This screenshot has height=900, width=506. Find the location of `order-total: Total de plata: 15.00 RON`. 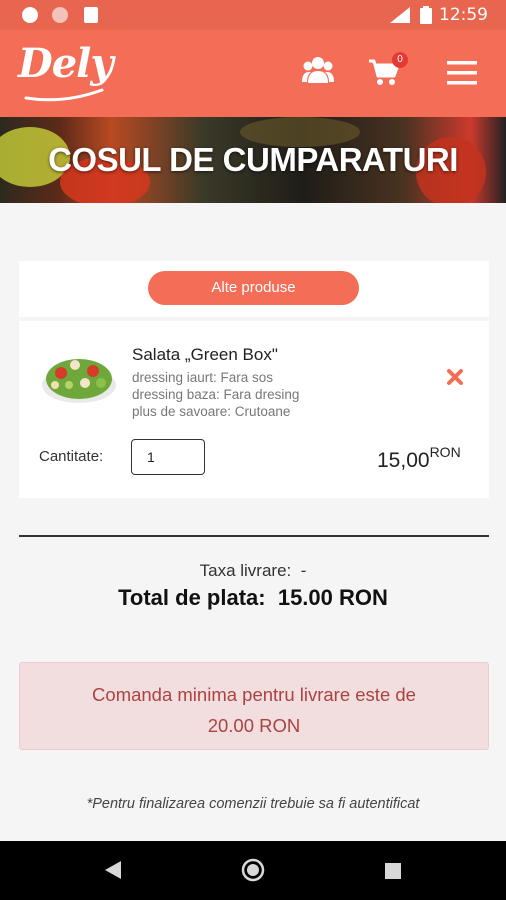

order-total: Total de plata: 15.00 RON is located at coordinates (253, 598).